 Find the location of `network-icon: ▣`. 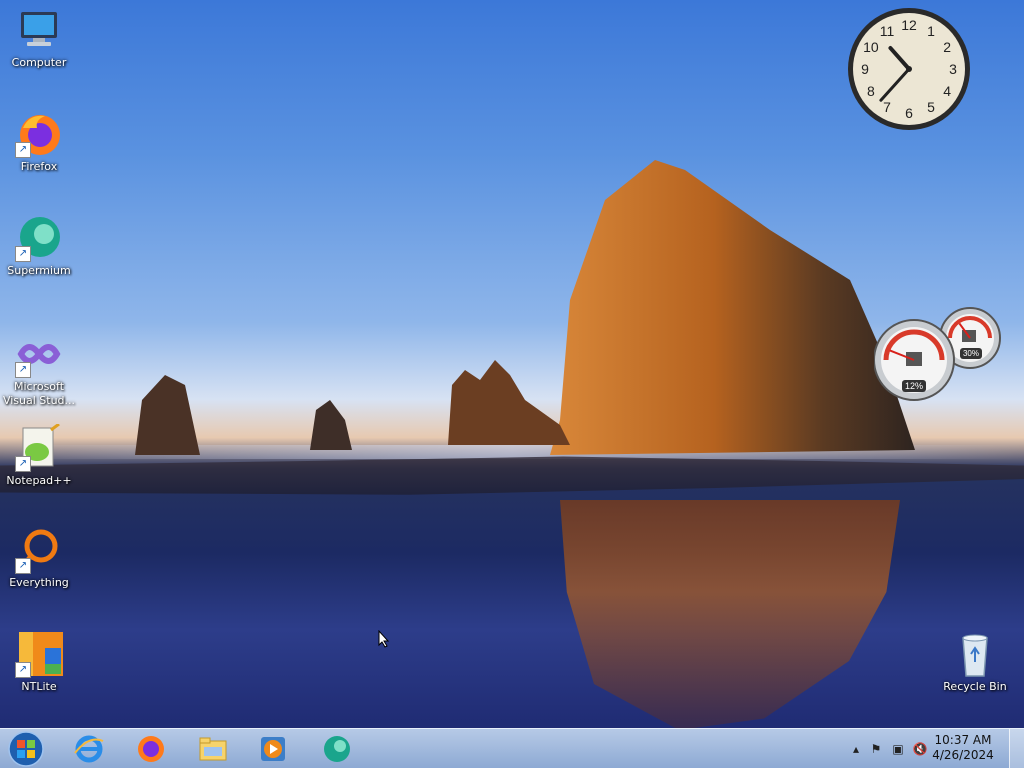

network-icon: ▣ is located at coordinates (898, 749).